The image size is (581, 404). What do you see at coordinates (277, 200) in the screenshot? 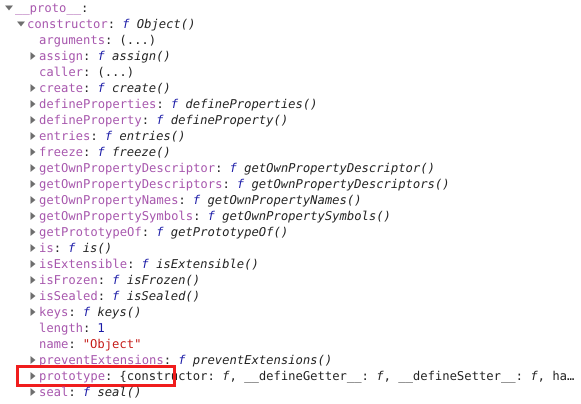
I see `property-value: f getOwnPropertyNames()` at bounding box center [277, 200].